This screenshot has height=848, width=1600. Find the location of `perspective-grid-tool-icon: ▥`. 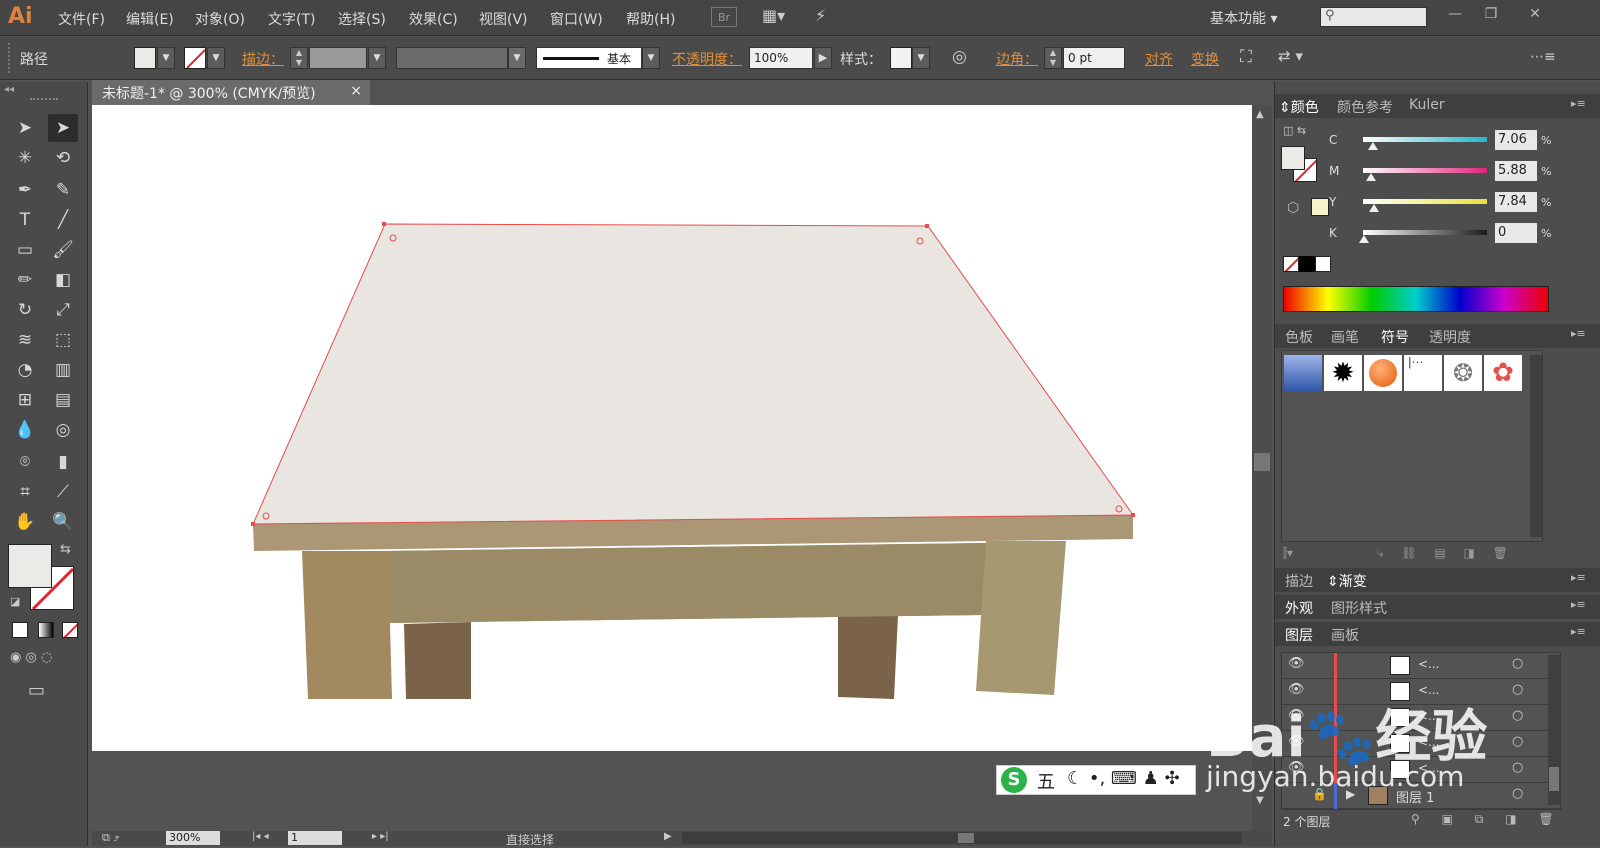

perspective-grid-tool-icon: ▥ is located at coordinates (63, 370).